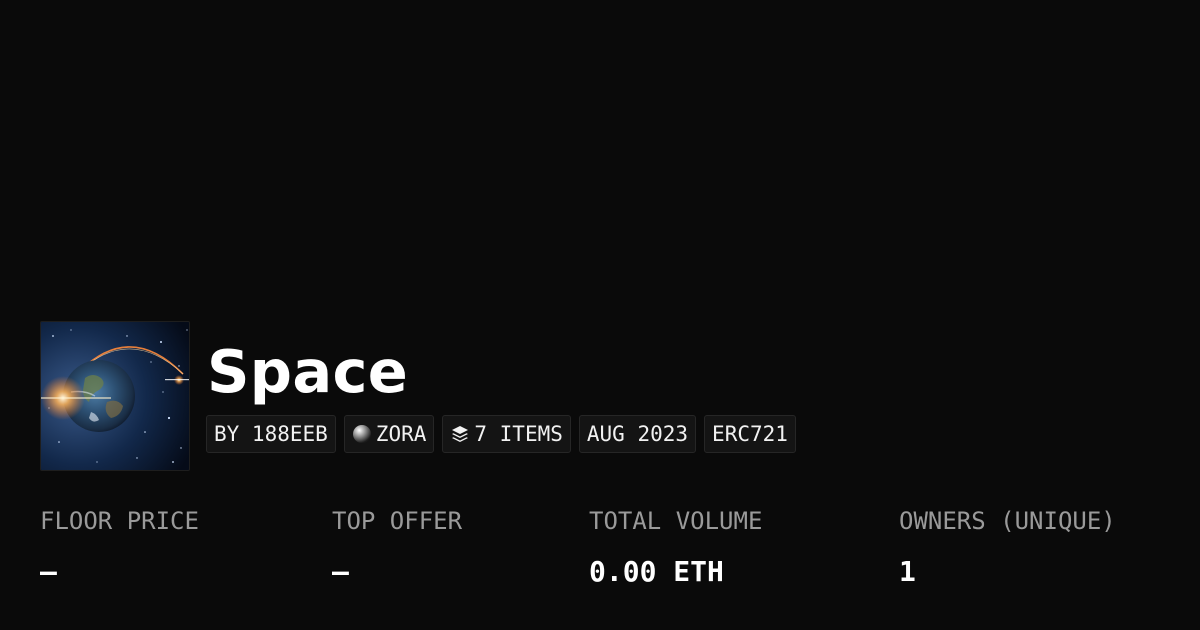  I want to click on owners-label: OWNERS (UNIQUE), so click(1007, 521).